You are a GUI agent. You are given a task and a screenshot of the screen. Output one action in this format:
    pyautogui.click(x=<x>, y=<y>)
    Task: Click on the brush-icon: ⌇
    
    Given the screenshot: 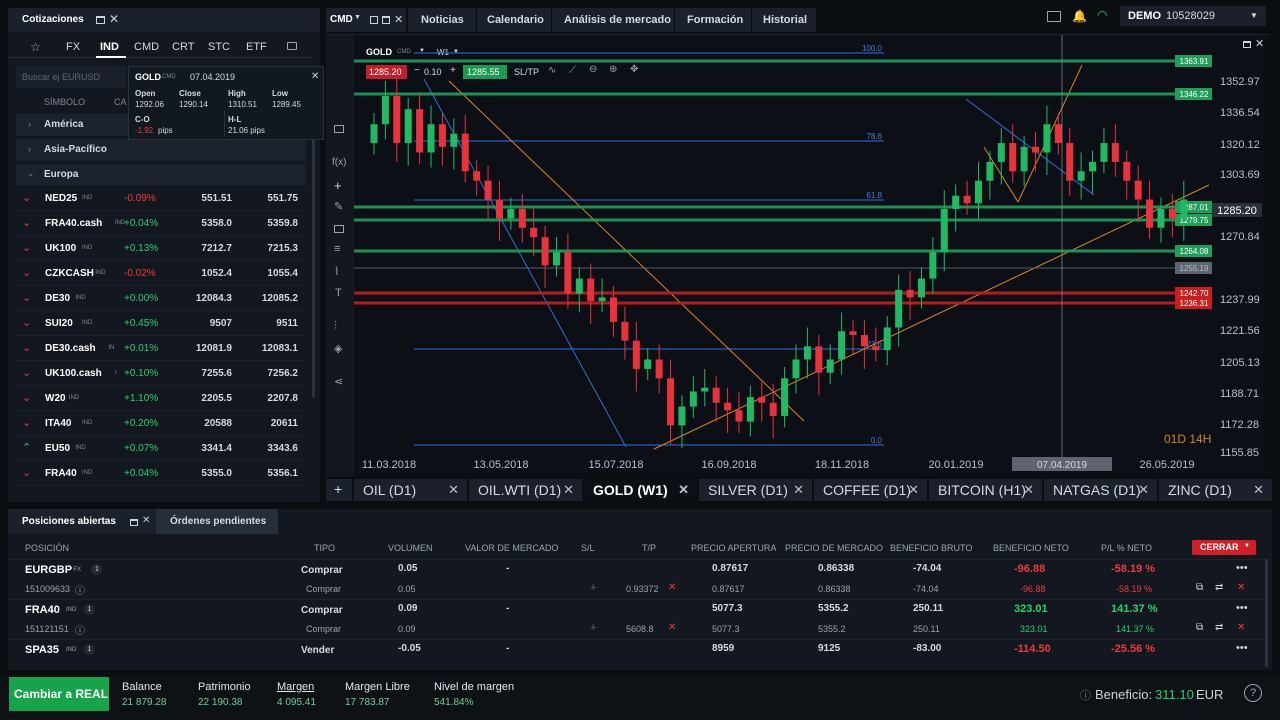 What is the action you would take?
    pyautogui.click(x=336, y=271)
    